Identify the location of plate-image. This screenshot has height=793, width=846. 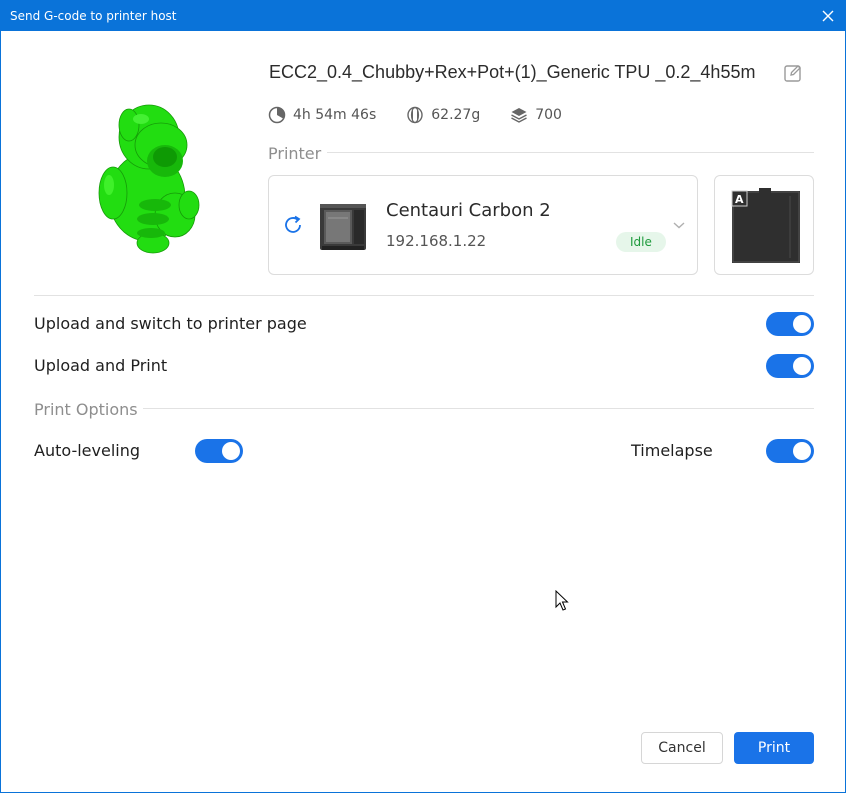
(765, 225).